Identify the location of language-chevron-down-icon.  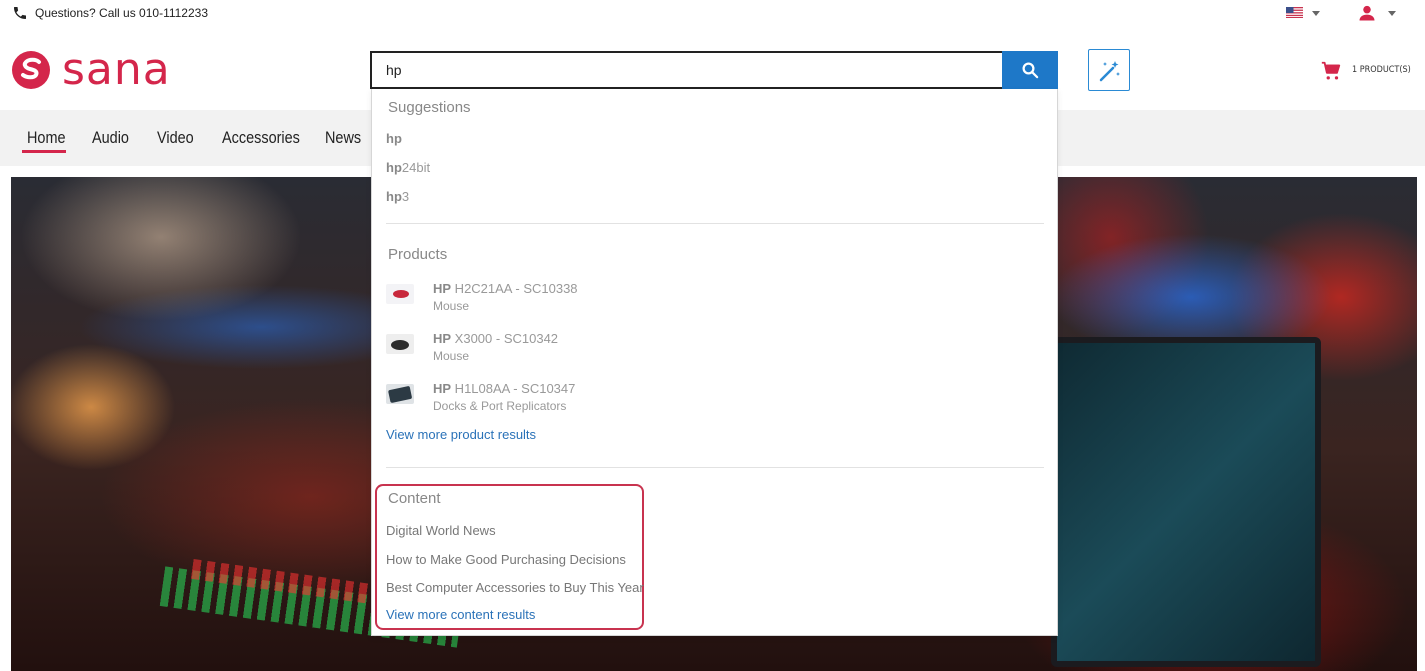
(1316, 13).